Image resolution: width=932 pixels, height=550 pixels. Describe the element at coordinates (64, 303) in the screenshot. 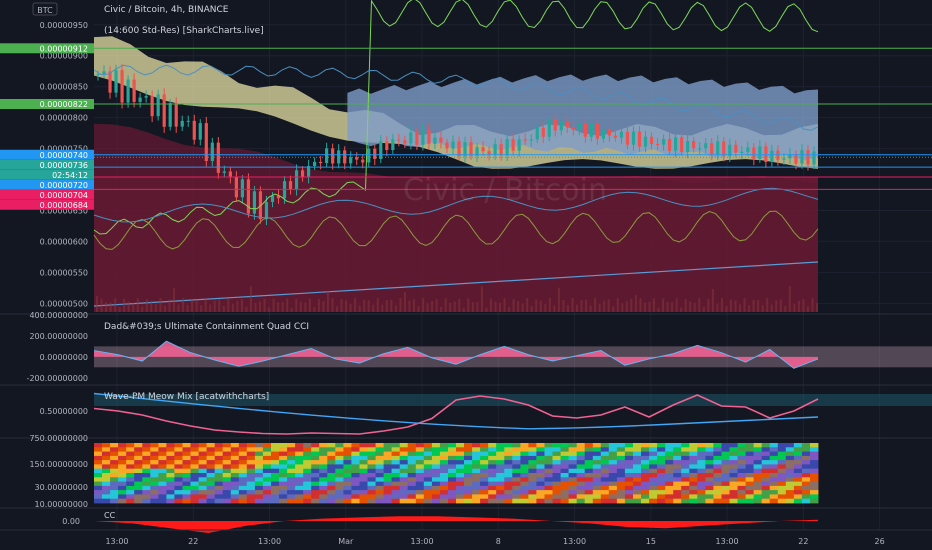

I see `y-tick-label: 0.00000500` at that location.